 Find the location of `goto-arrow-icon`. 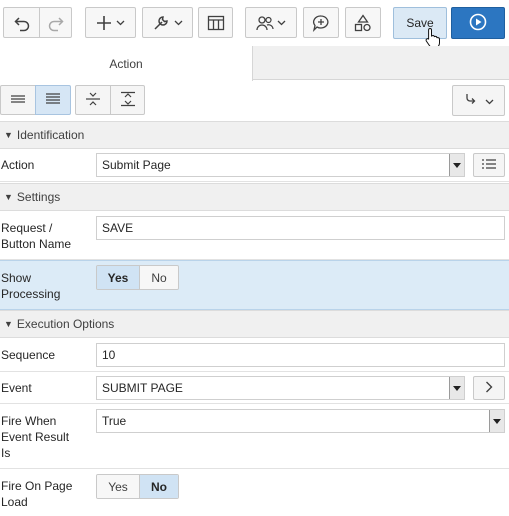

goto-arrow-icon is located at coordinates (473, 100).